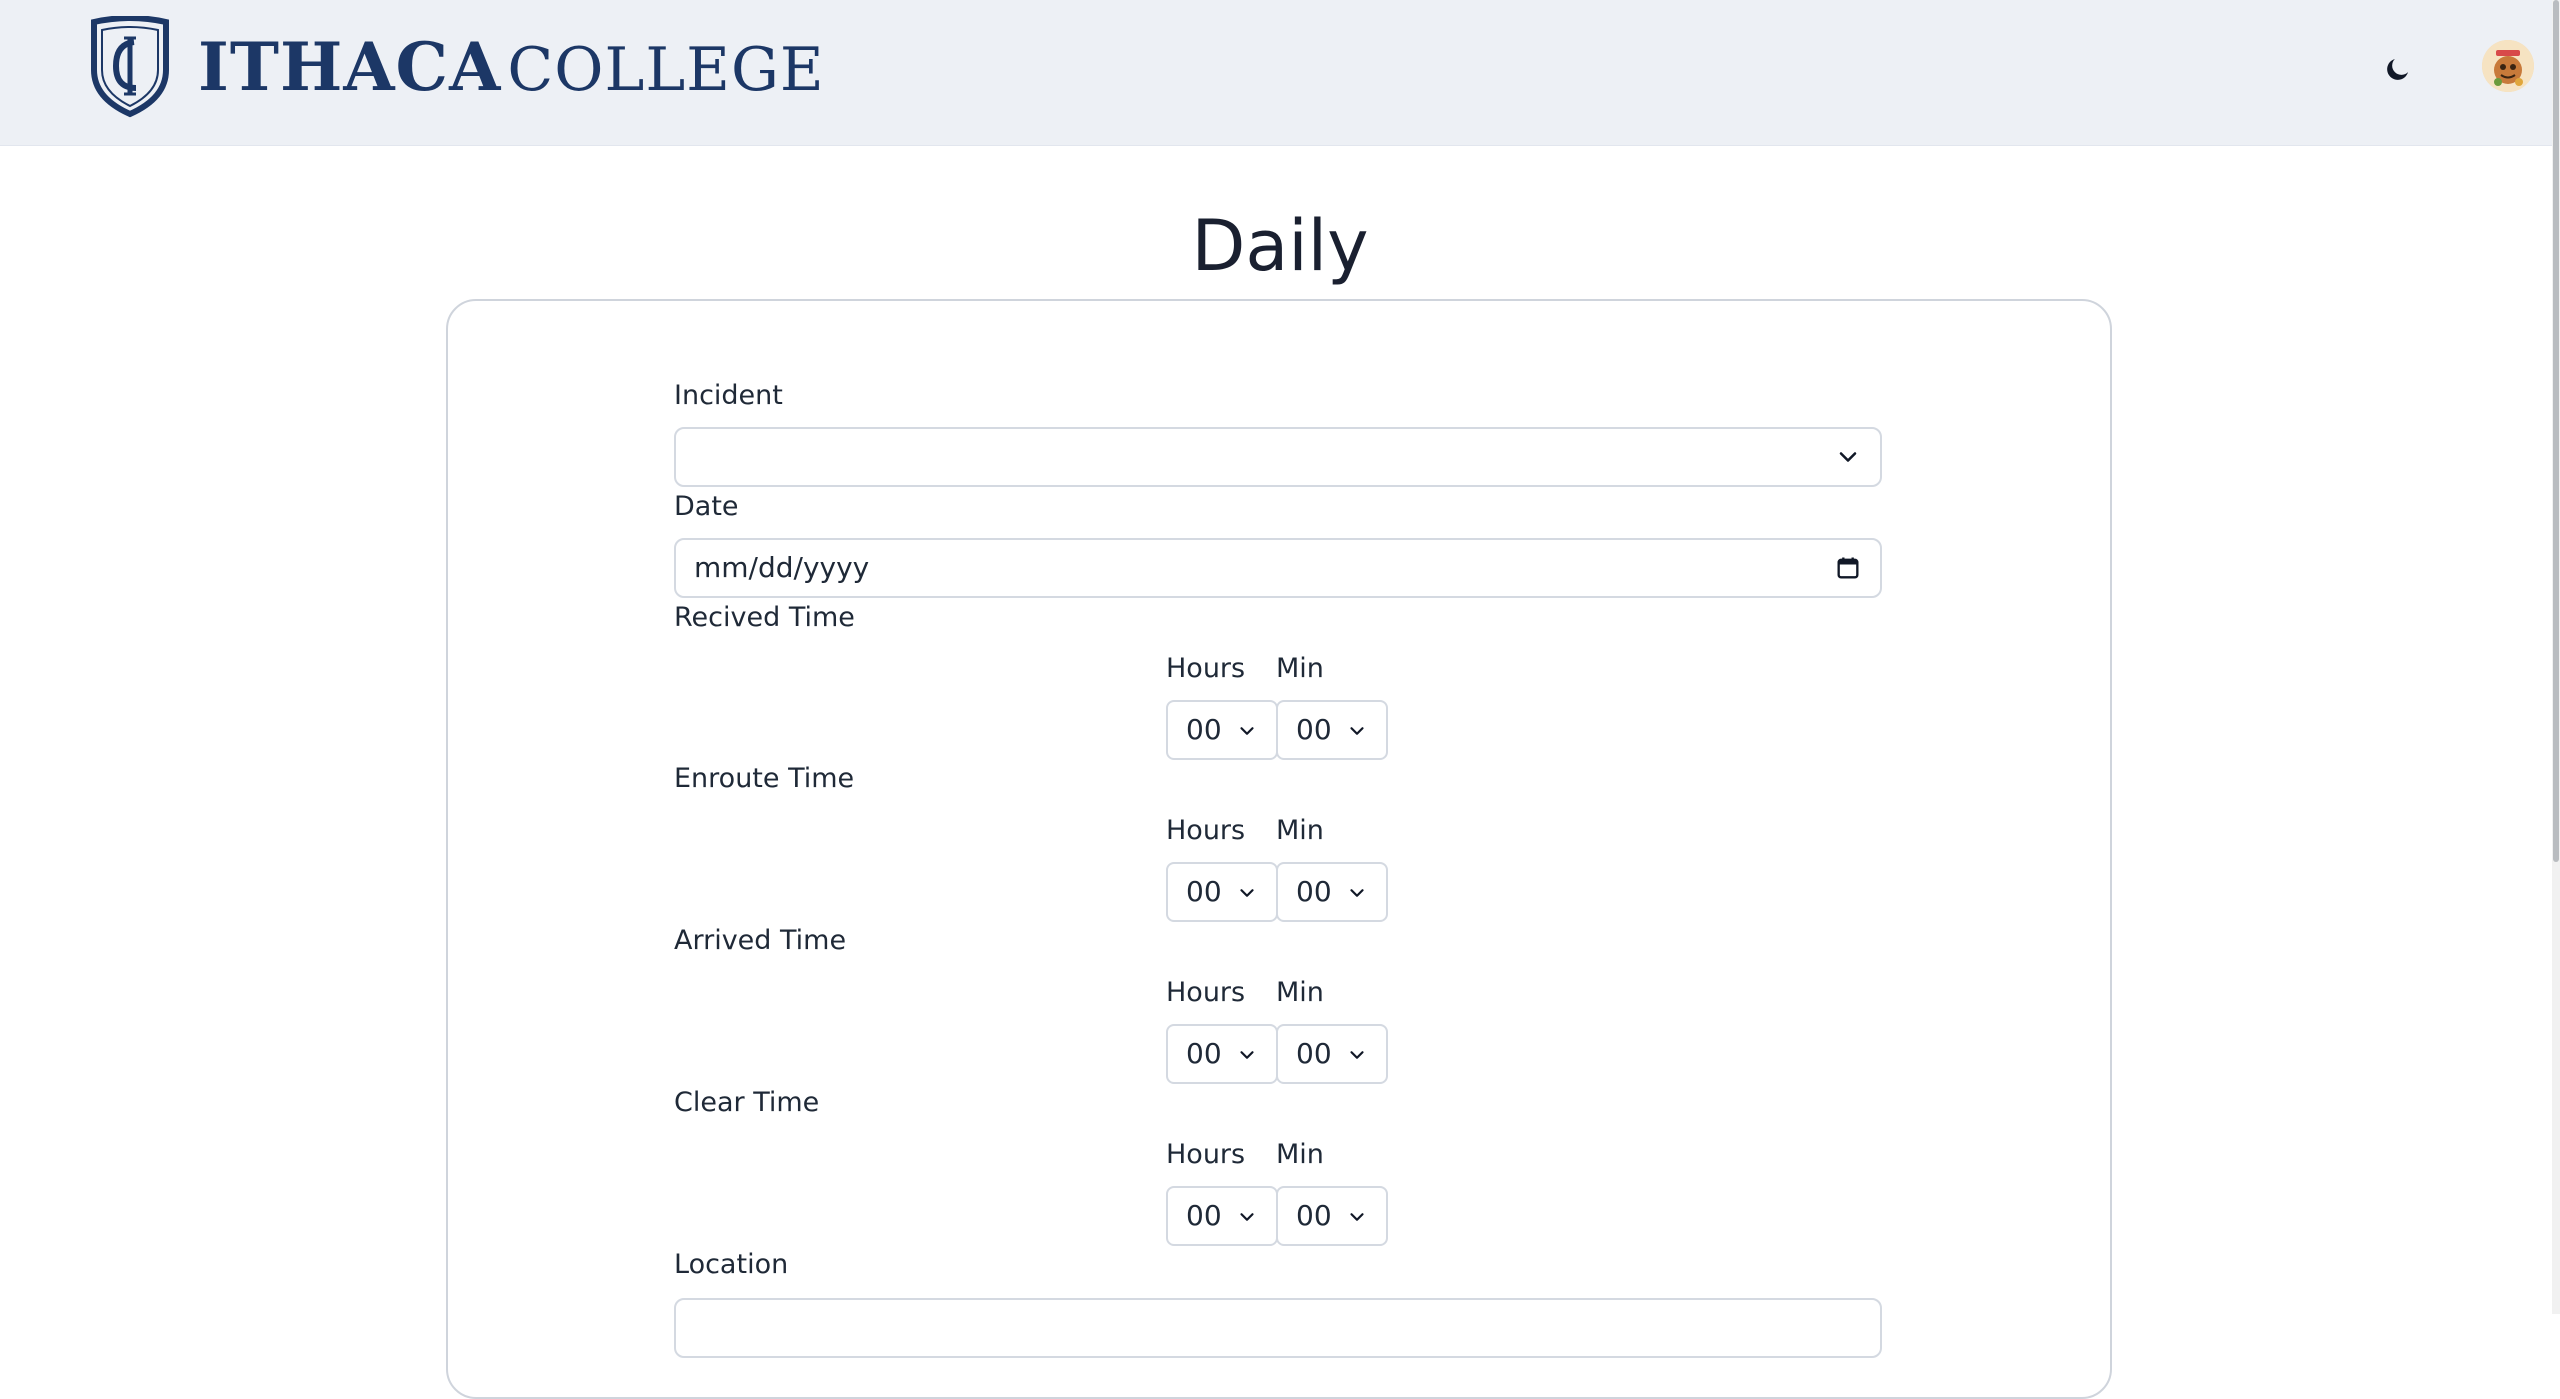 The image size is (2560, 1399). What do you see at coordinates (1206, 1154) in the screenshot?
I see `clear-hours-label: Hours` at bounding box center [1206, 1154].